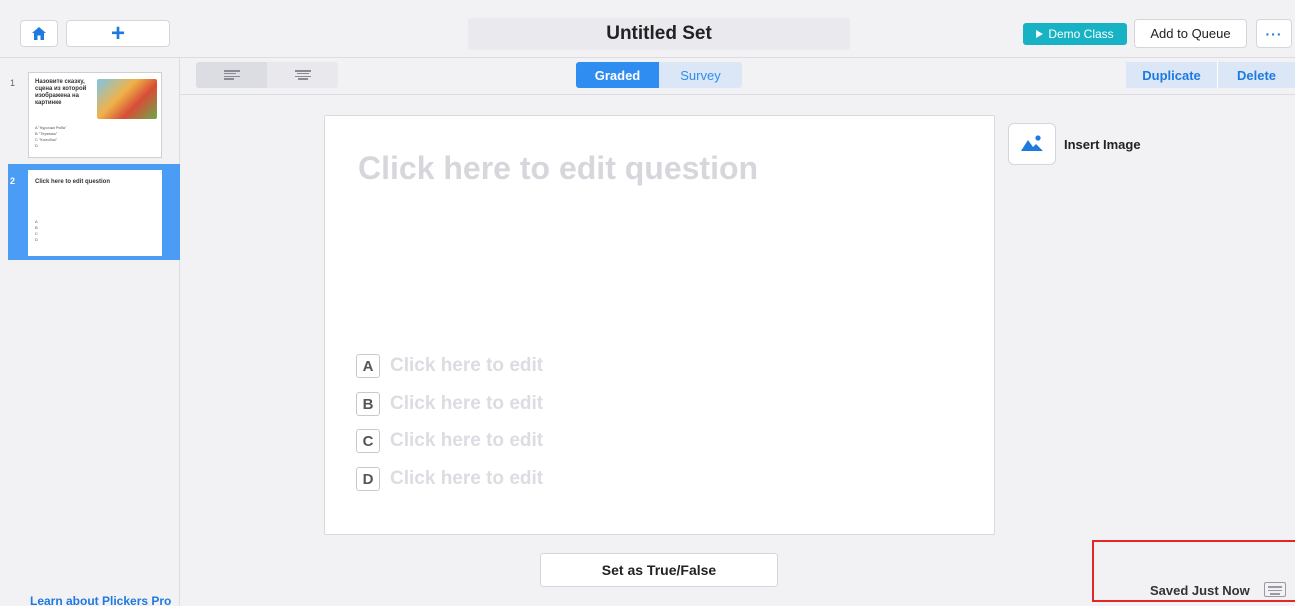  I want to click on graded-button: Graded, so click(617, 75).